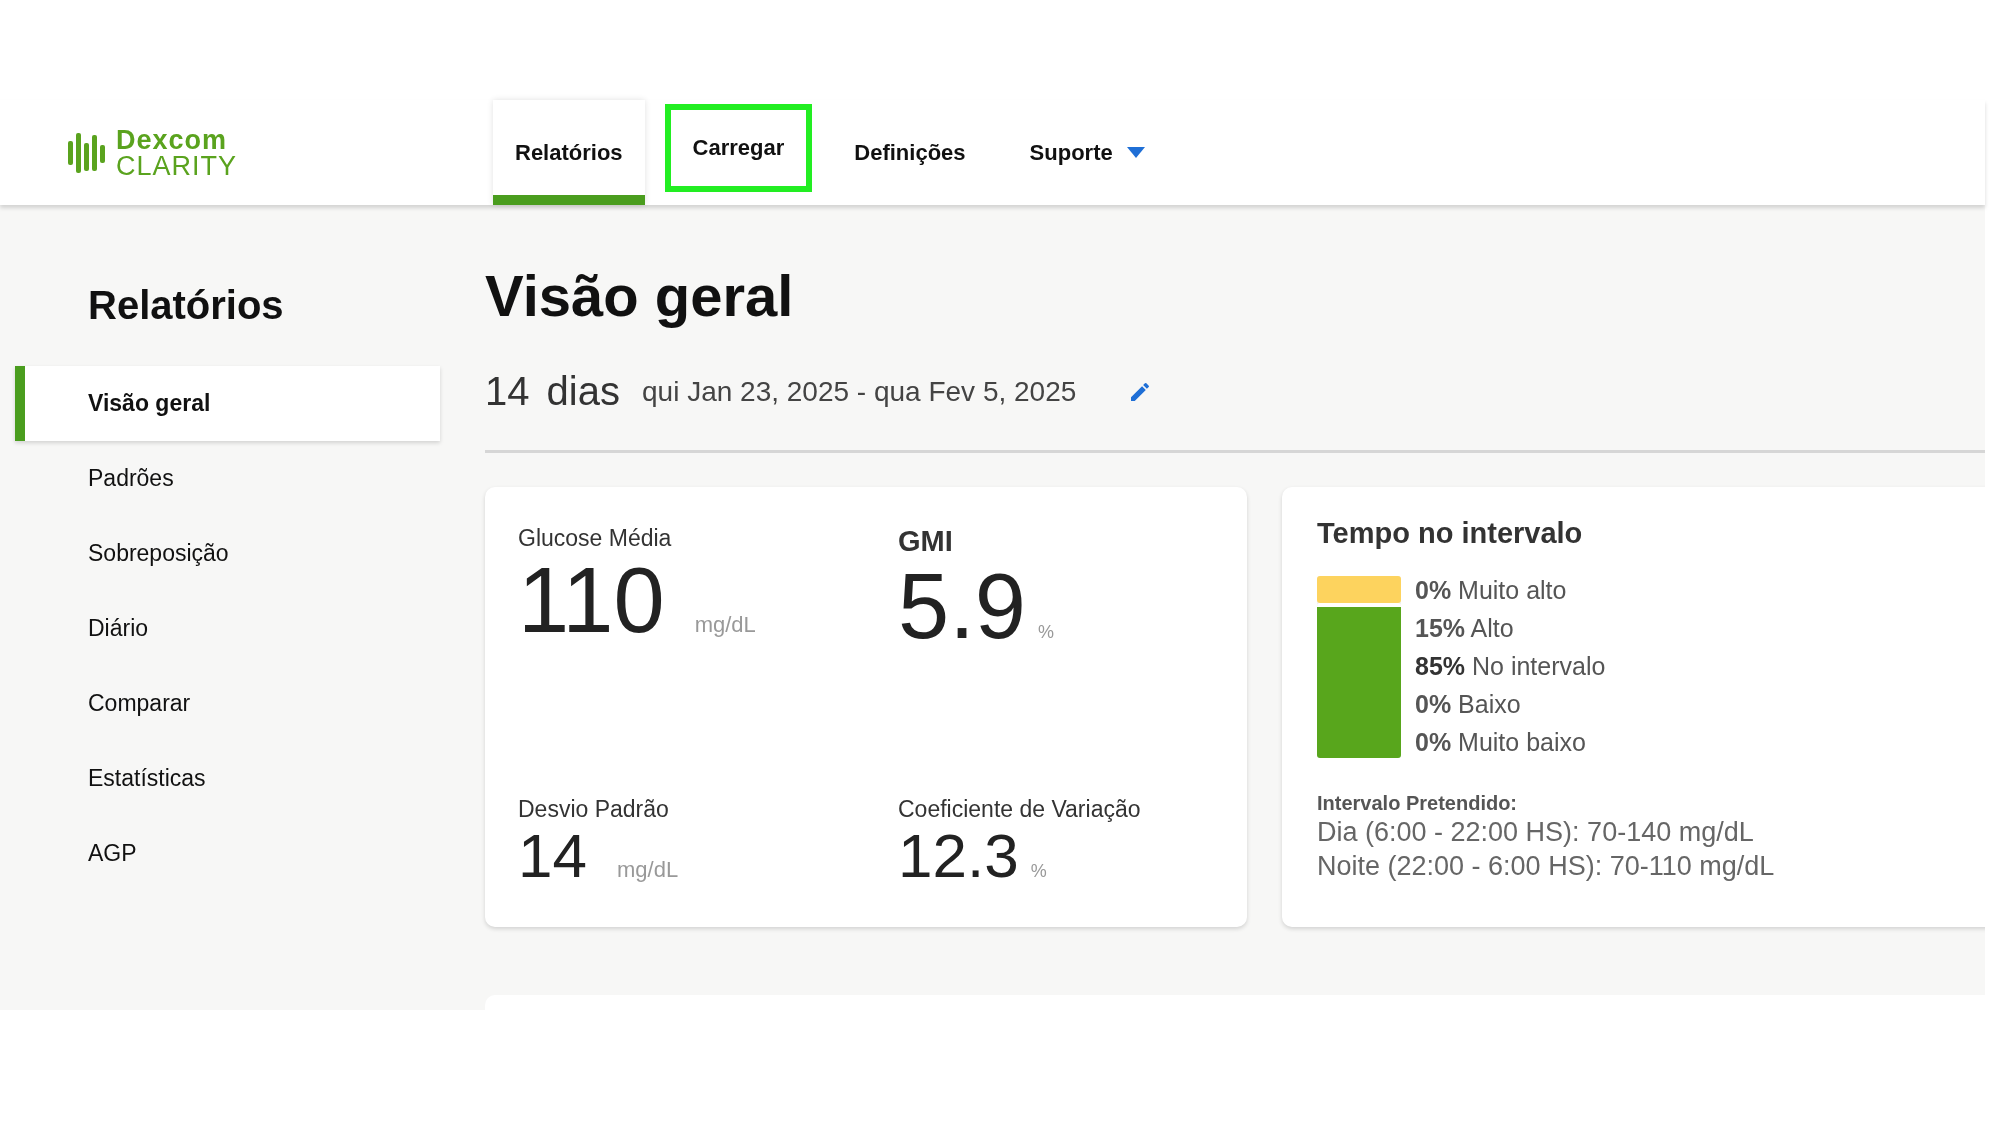 The height and width of the screenshot is (1137, 2000). What do you see at coordinates (87, 152) in the screenshot?
I see `logo-icon` at bounding box center [87, 152].